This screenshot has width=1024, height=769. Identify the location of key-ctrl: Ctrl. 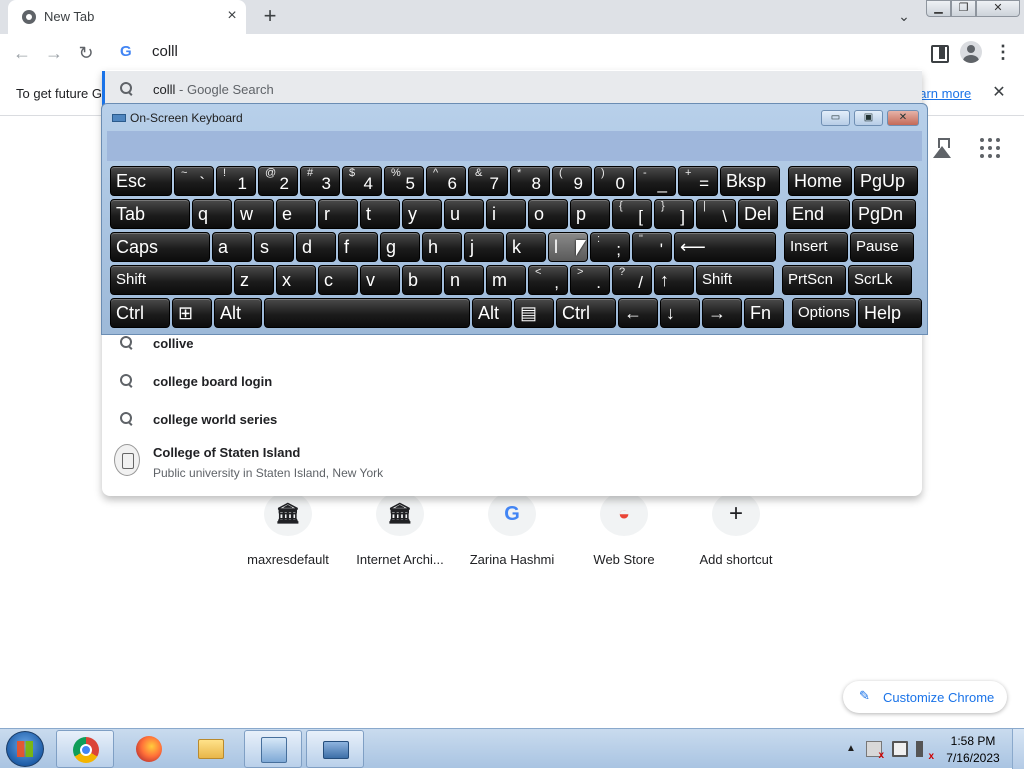
(586, 313).